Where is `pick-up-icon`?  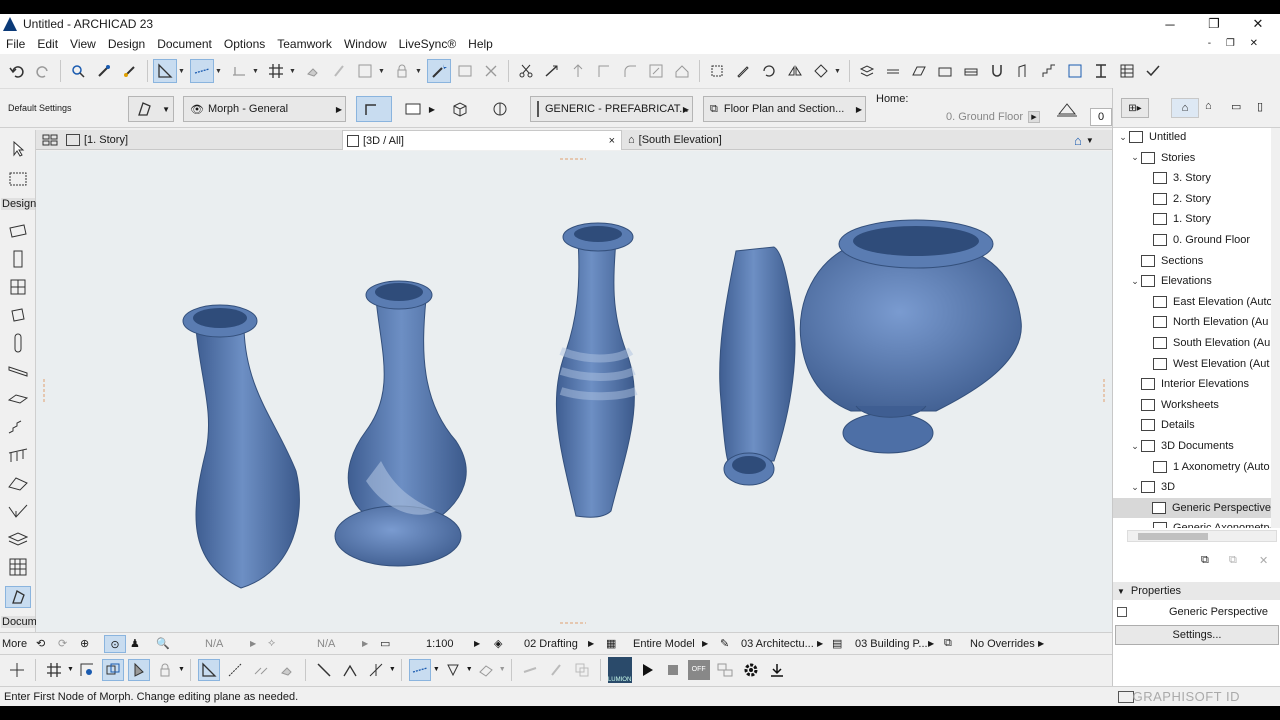 pick-up-icon is located at coordinates (104, 71).